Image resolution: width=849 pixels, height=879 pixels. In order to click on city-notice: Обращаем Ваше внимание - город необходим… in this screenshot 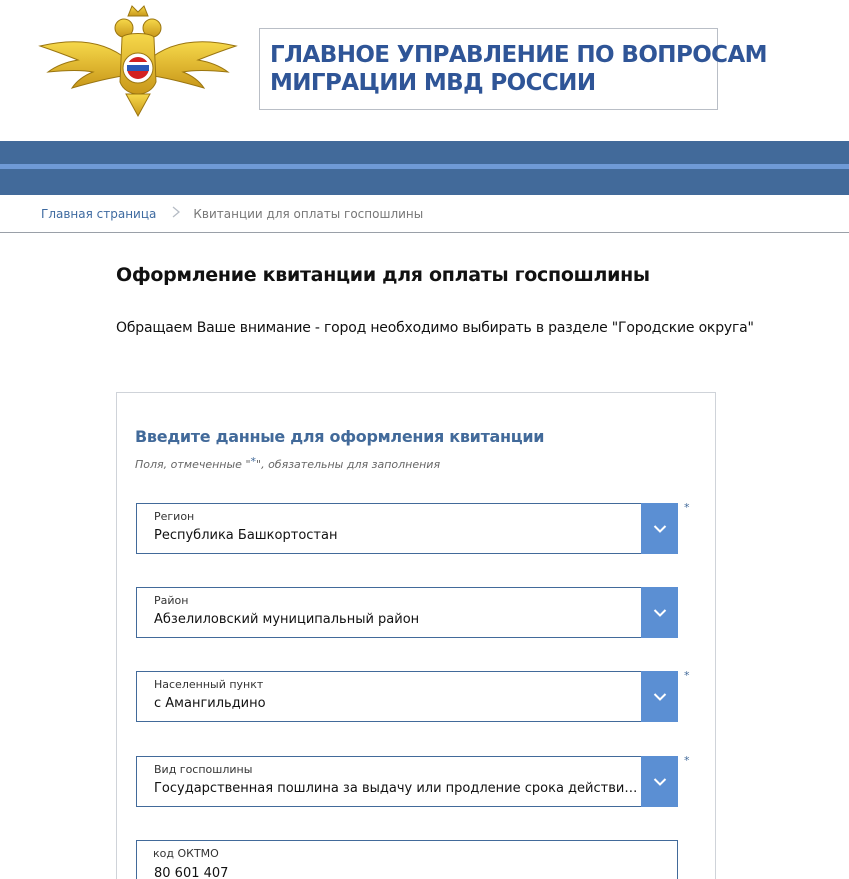, I will do `click(435, 328)`.